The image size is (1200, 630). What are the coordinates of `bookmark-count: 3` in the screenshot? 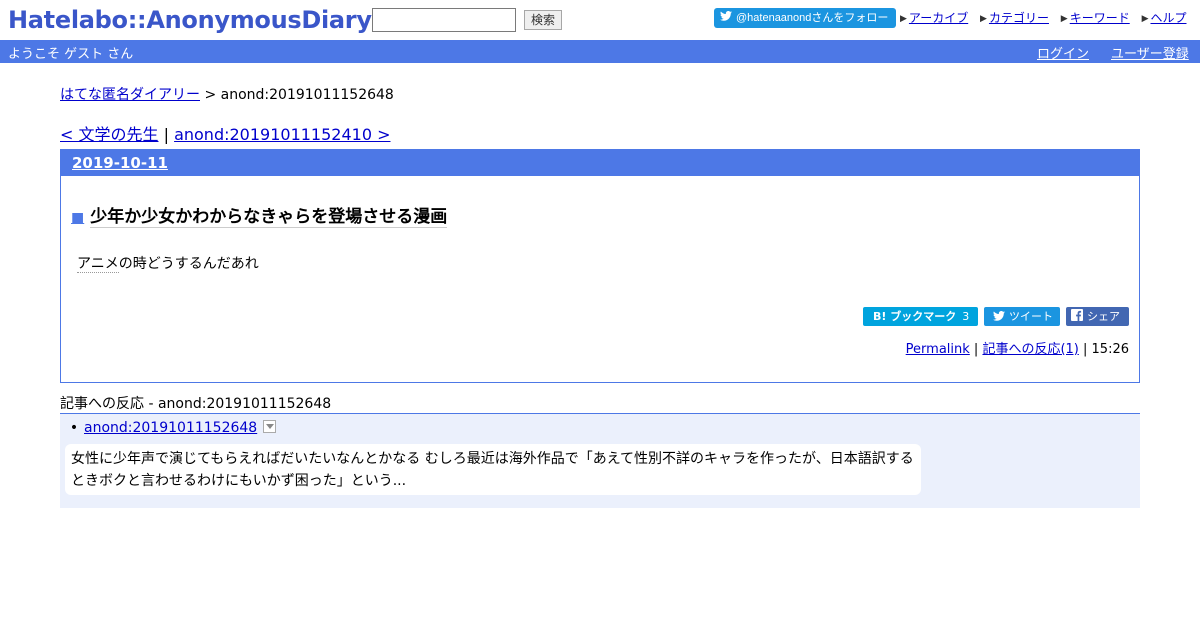 It's located at (966, 316).